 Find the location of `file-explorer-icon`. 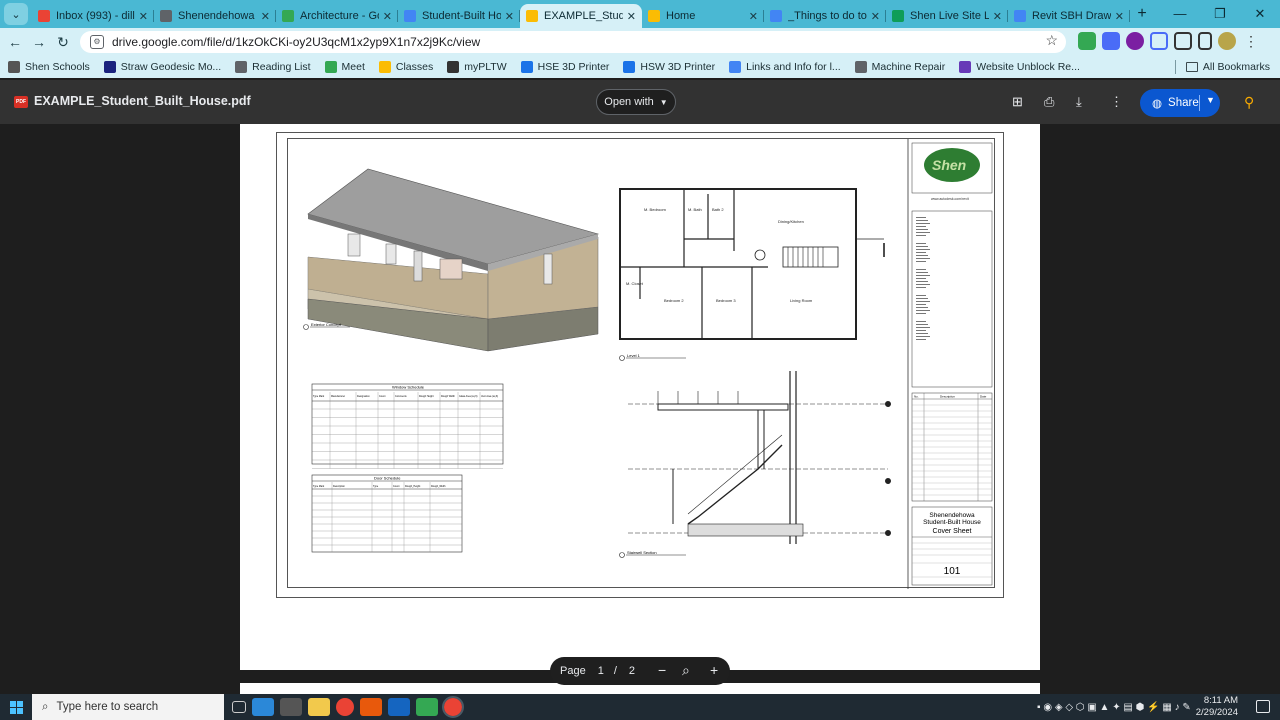

file-explorer-icon is located at coordinates (319, 707).